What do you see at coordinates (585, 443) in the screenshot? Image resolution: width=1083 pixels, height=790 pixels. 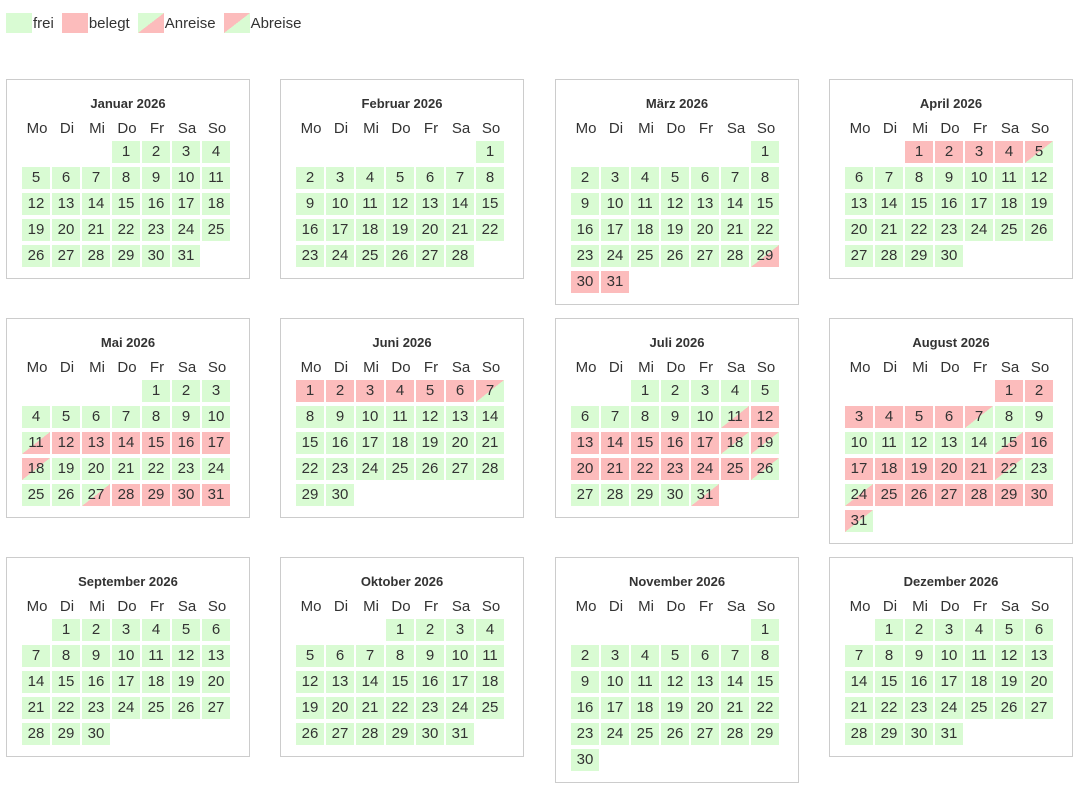 I see `day-cell-belegt: 13` at bounding box center [585, 443].